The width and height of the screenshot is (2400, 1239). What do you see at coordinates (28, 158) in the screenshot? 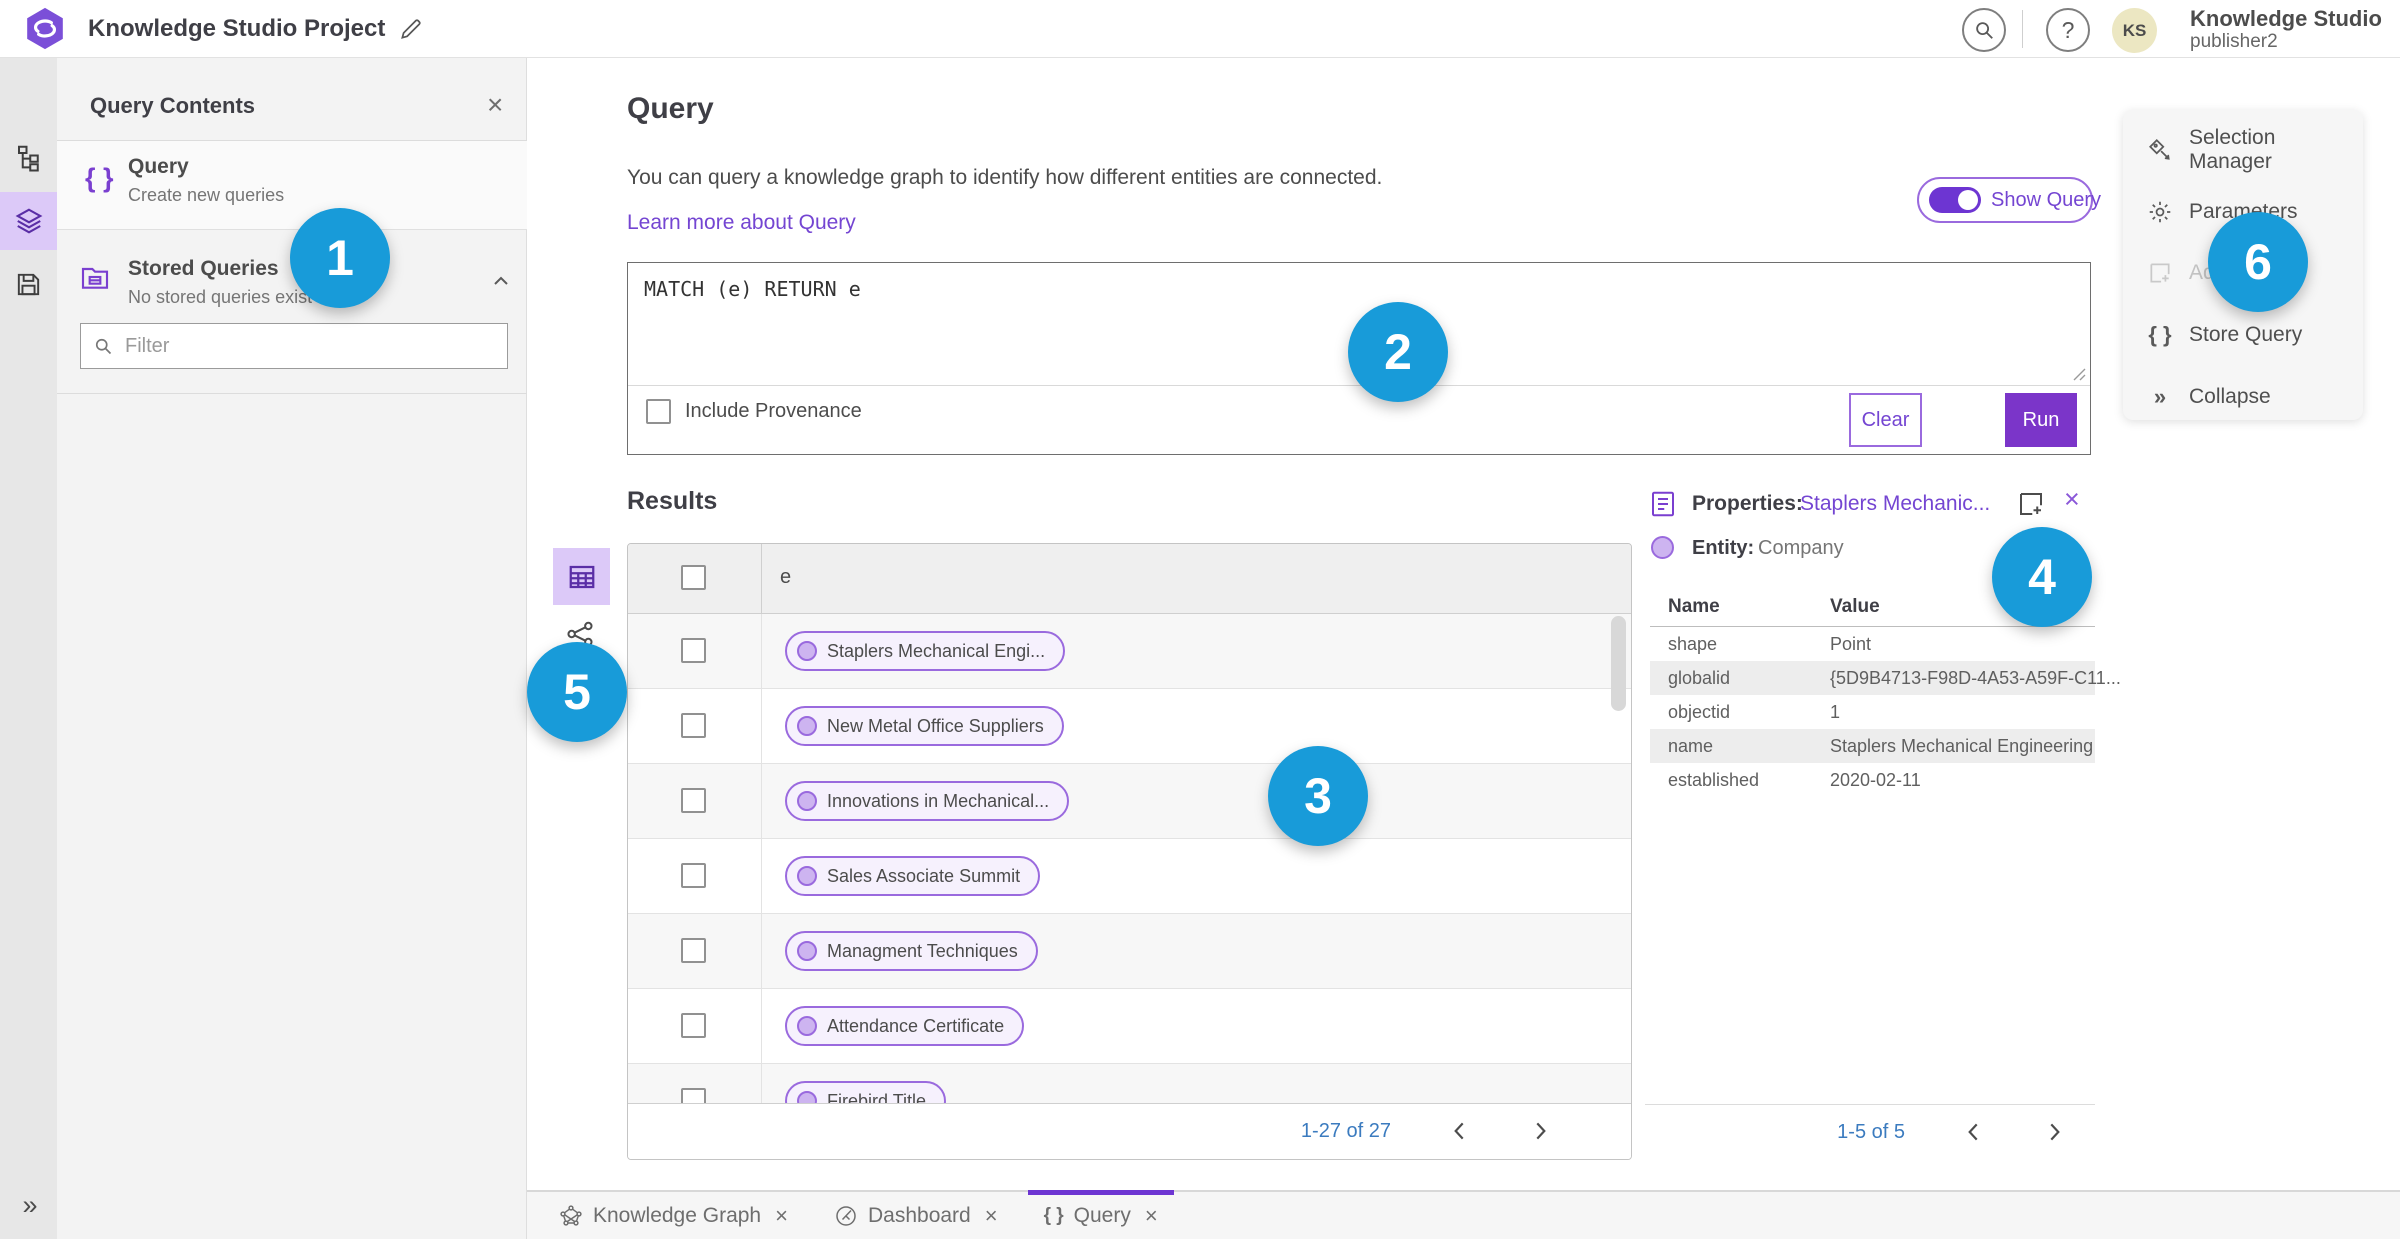
I see `rail-hierarchy-button` at bounding box center [28, 158].